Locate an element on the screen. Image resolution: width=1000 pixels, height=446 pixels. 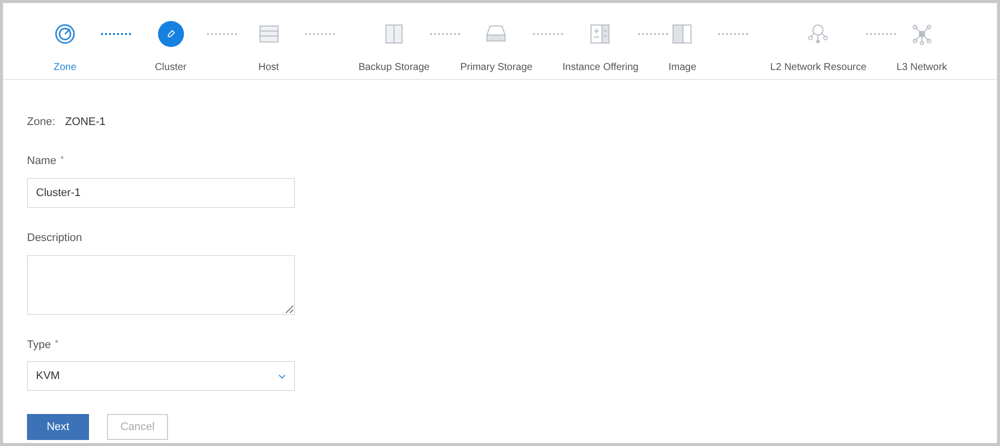
step-label: Host is located at coordinates (268, 67).